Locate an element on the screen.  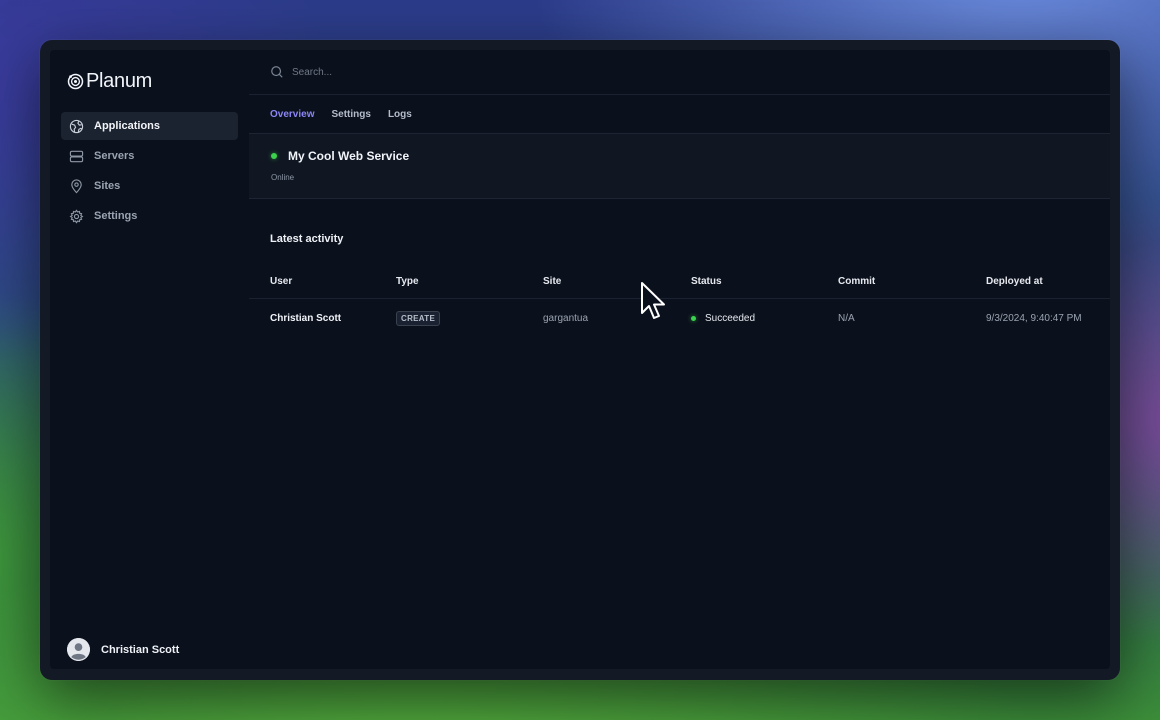
section-title: Latest activity is located at coordinates (307, 239).